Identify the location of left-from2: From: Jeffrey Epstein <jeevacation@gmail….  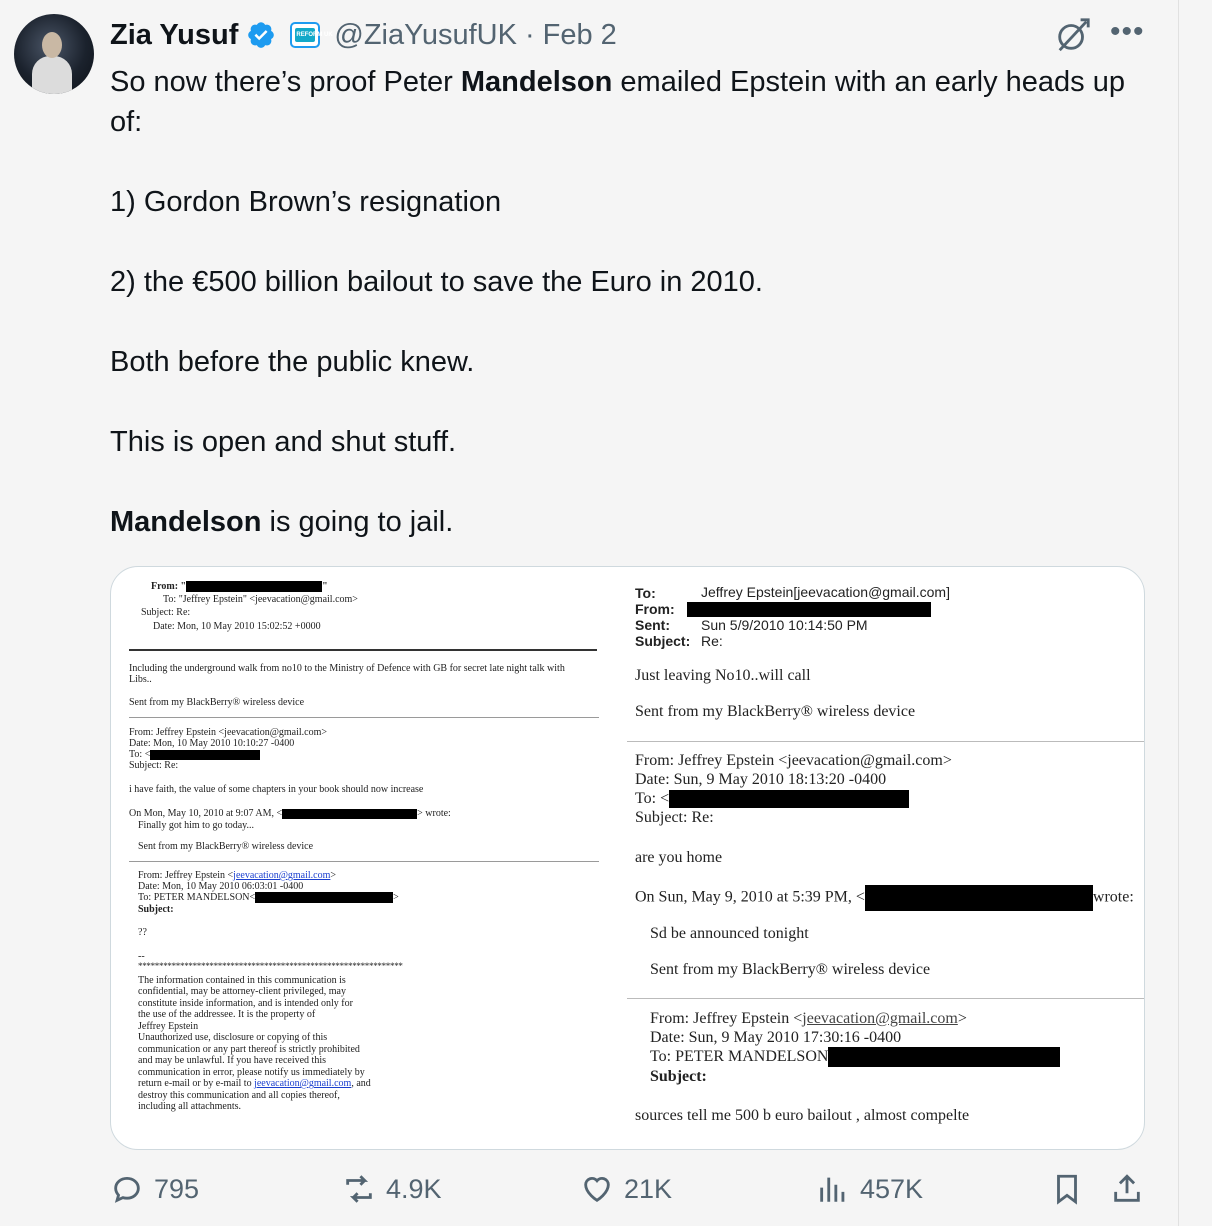
(228, 732).